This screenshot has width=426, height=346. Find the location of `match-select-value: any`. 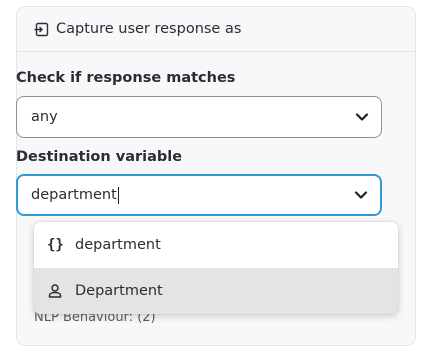

match-select-value: any is located at coordinates (44, 117).